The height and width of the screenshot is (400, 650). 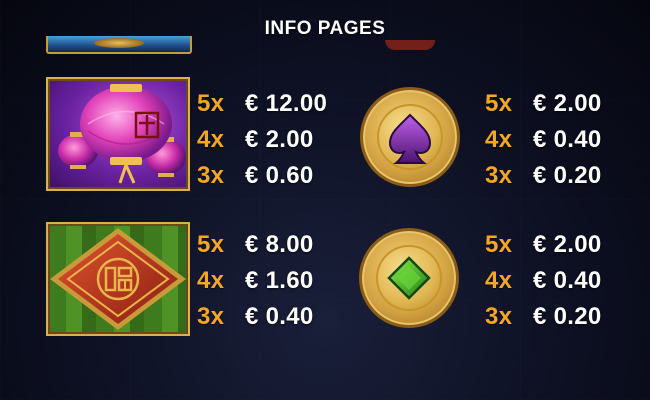 I want to click on paytable-diamond: 5x € 2.00 4x € 0.40 3x € 0.20, so click(x=560, y=281).